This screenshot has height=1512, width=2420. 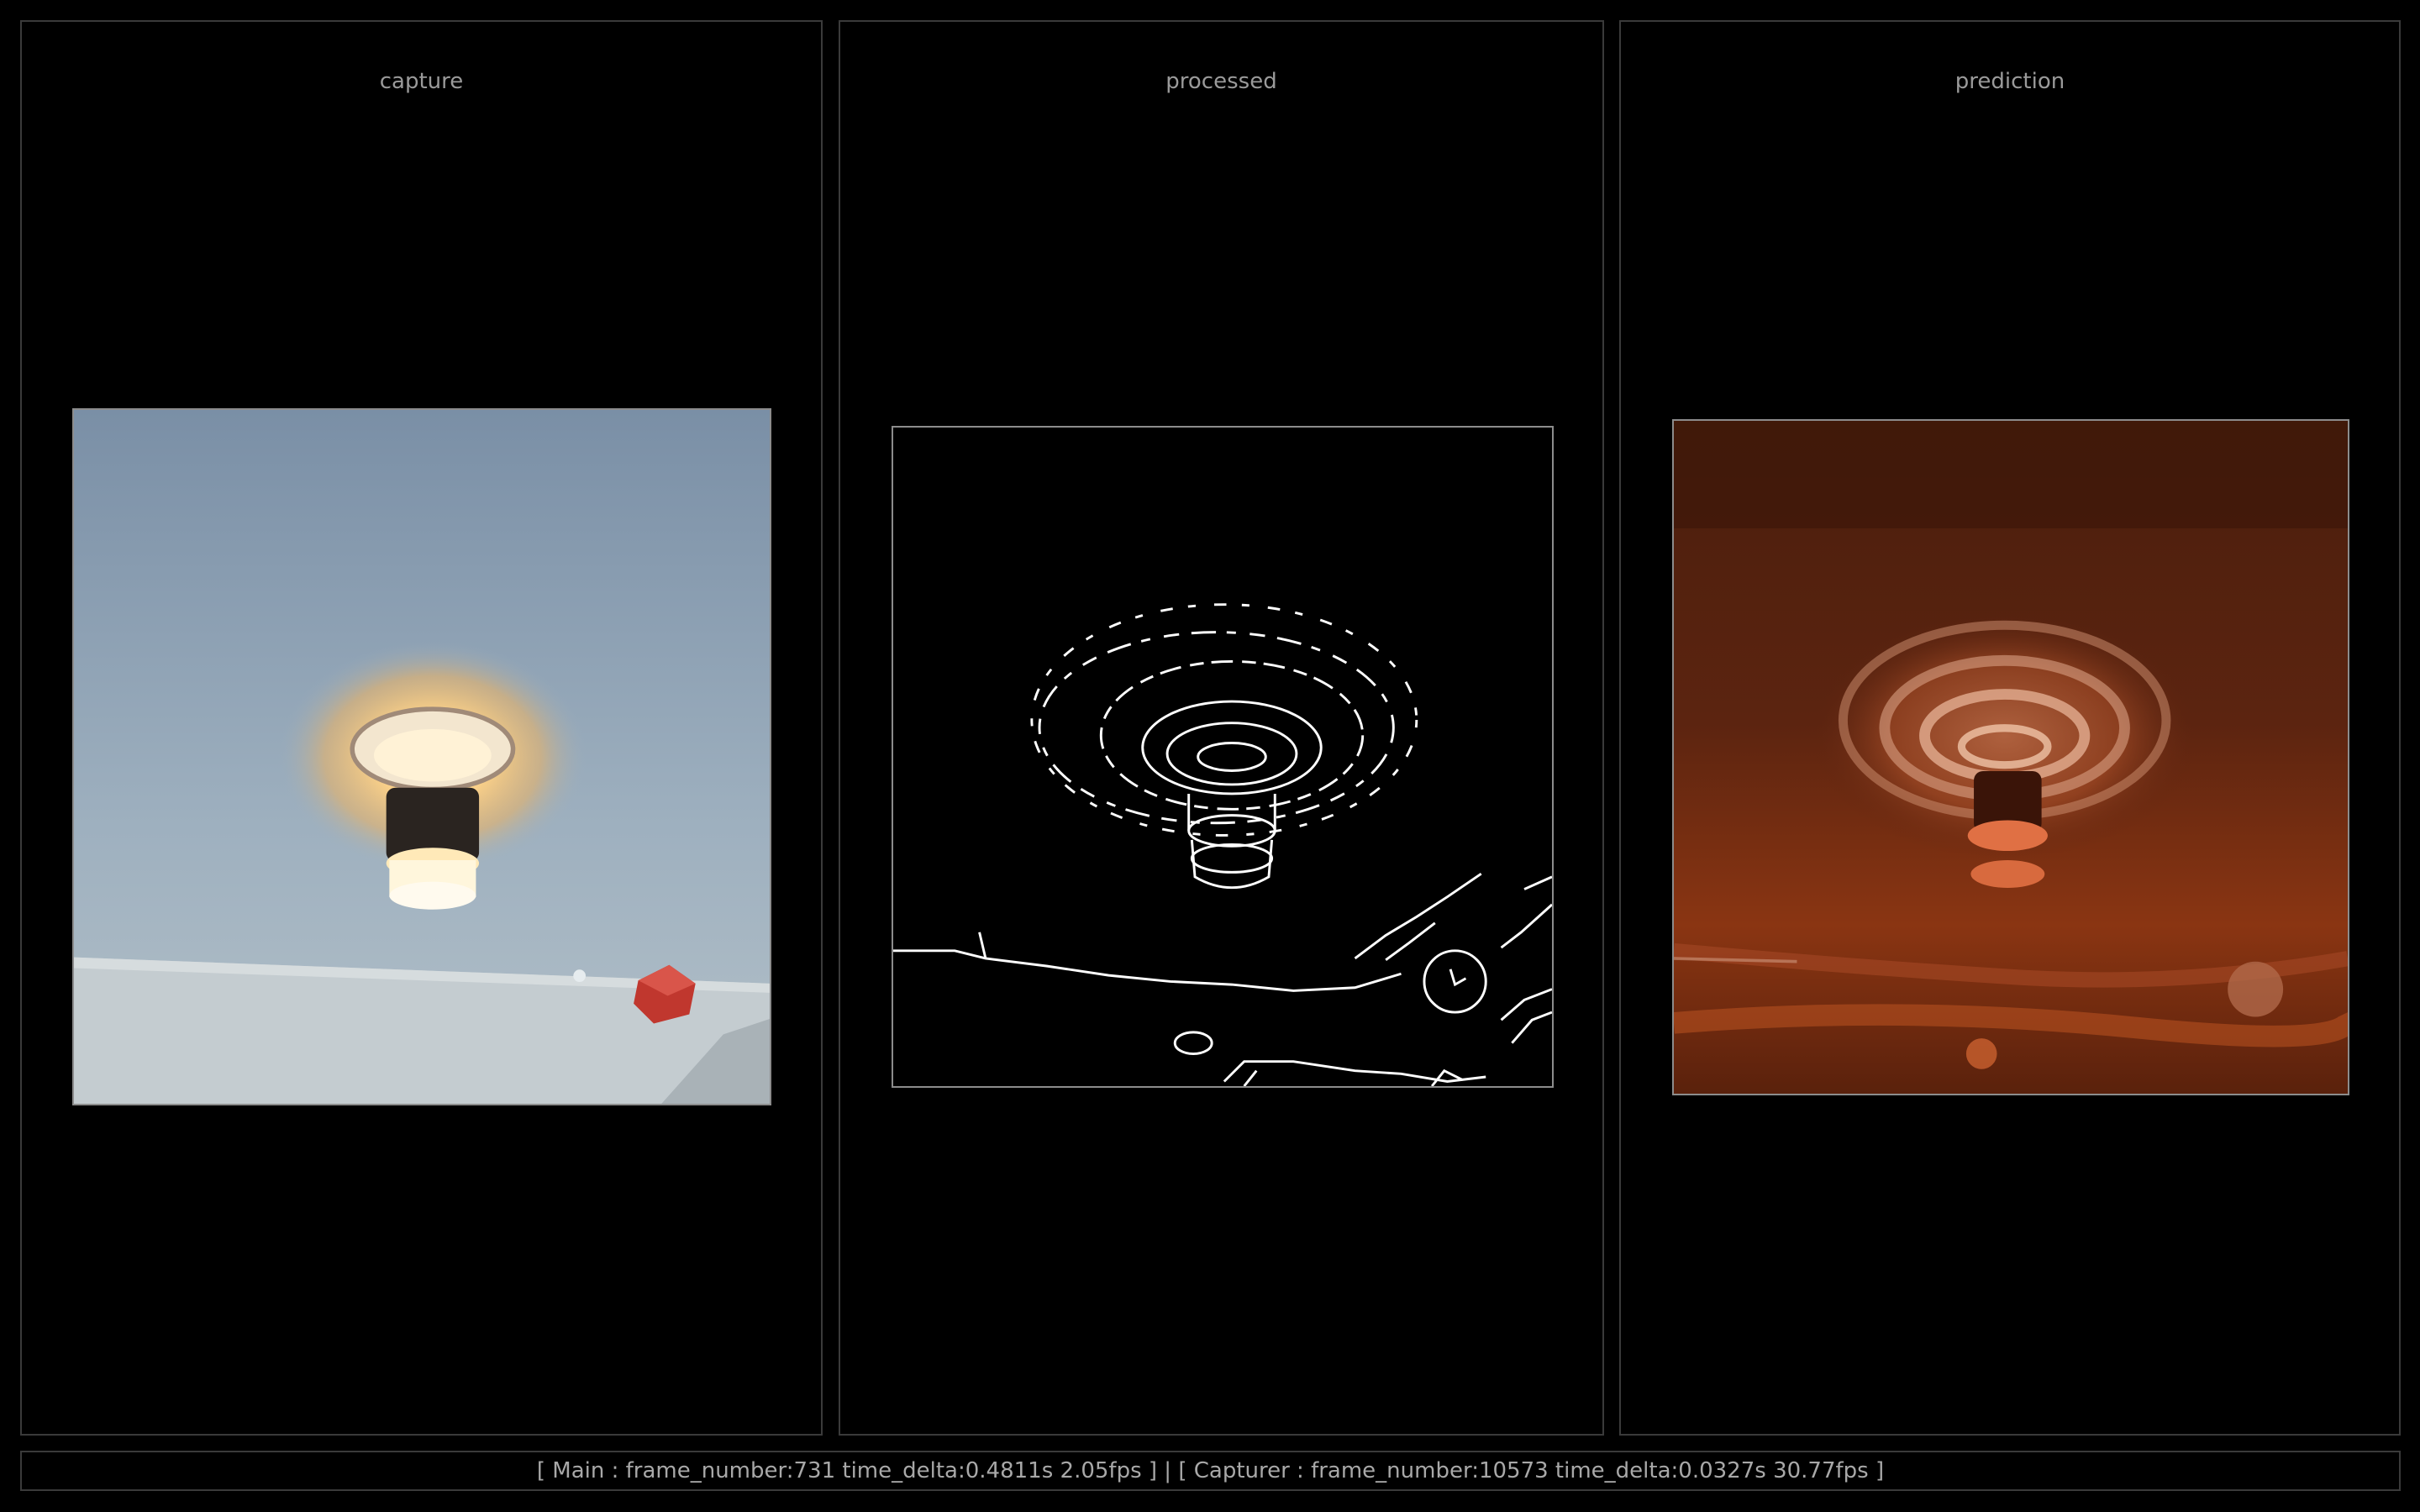 What do you see at coordinates (2009, 81) in the screenshot?
I see `prediction-panel-title: prediction` at bounding box center [2009, 81].